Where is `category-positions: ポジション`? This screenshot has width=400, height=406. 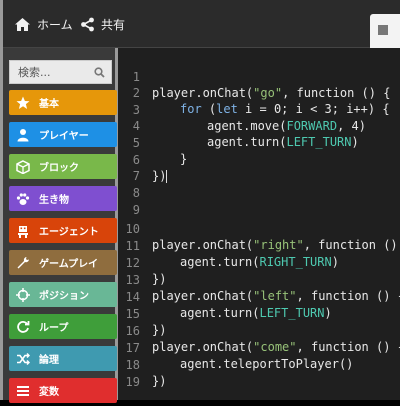 category-positions: ポジション is located at coordinates (63, 294).